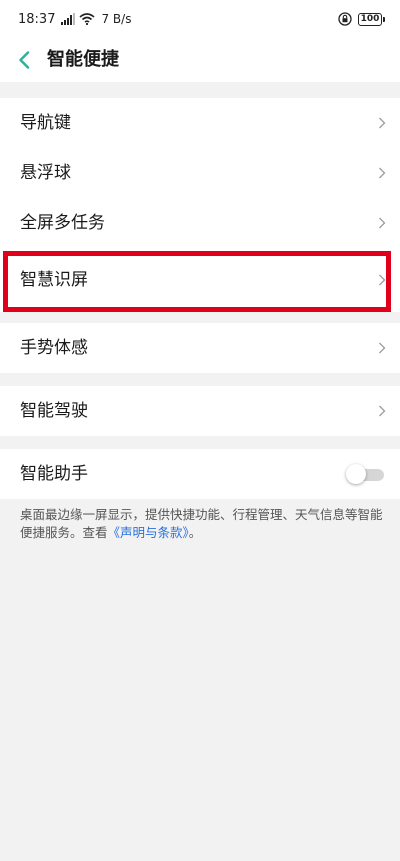  I want to click on assistant-toggle, so click(365, 474).